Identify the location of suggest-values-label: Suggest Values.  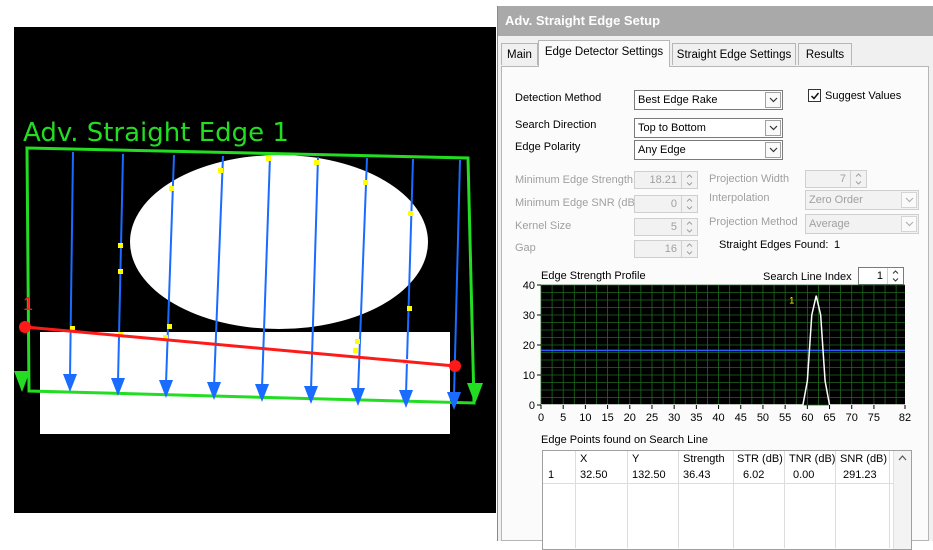
(863, 96).